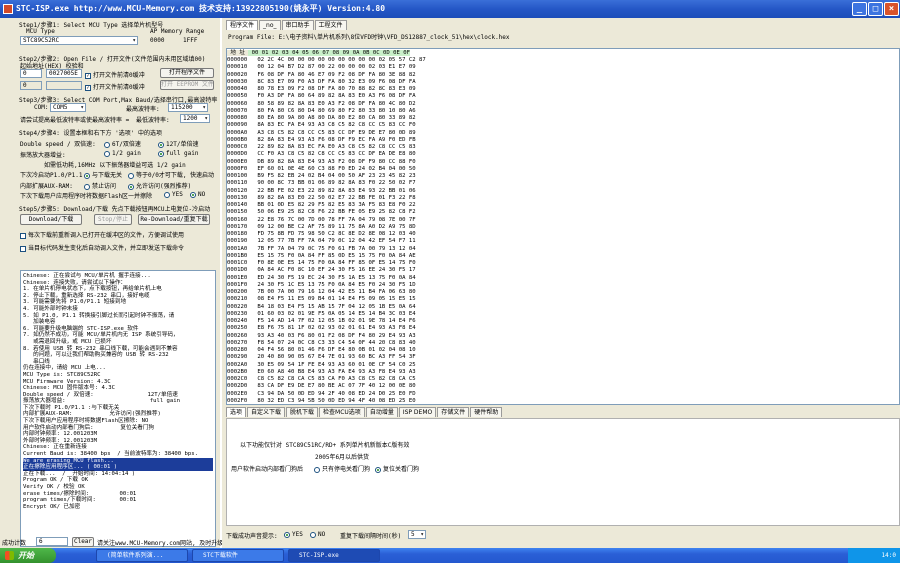  I want to click on footer-link: 请关注www.MCU-Memory.com网站, 及时升级, so click(160, 542).